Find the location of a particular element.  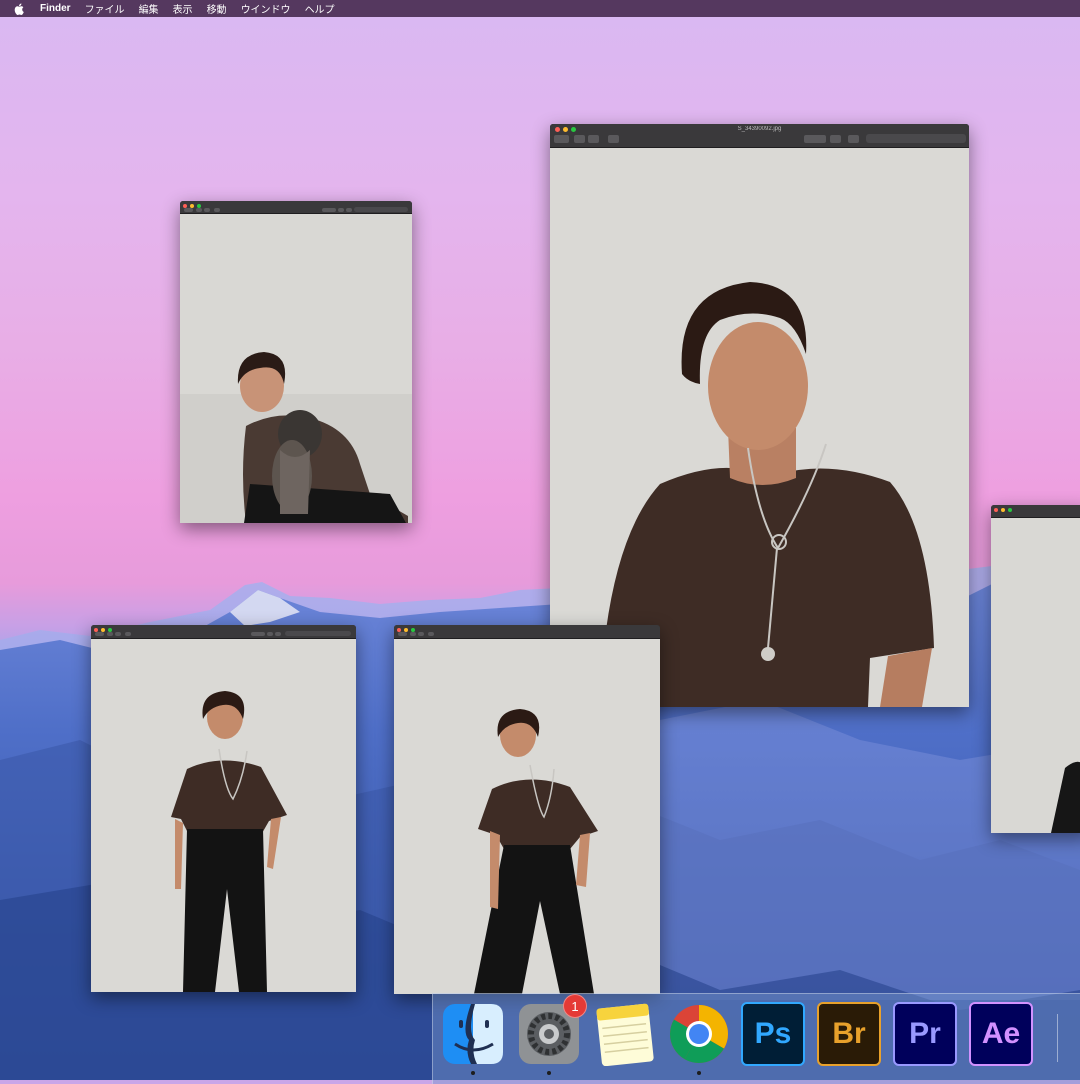

preview-window-full-center is located at coordinates (527, 809).